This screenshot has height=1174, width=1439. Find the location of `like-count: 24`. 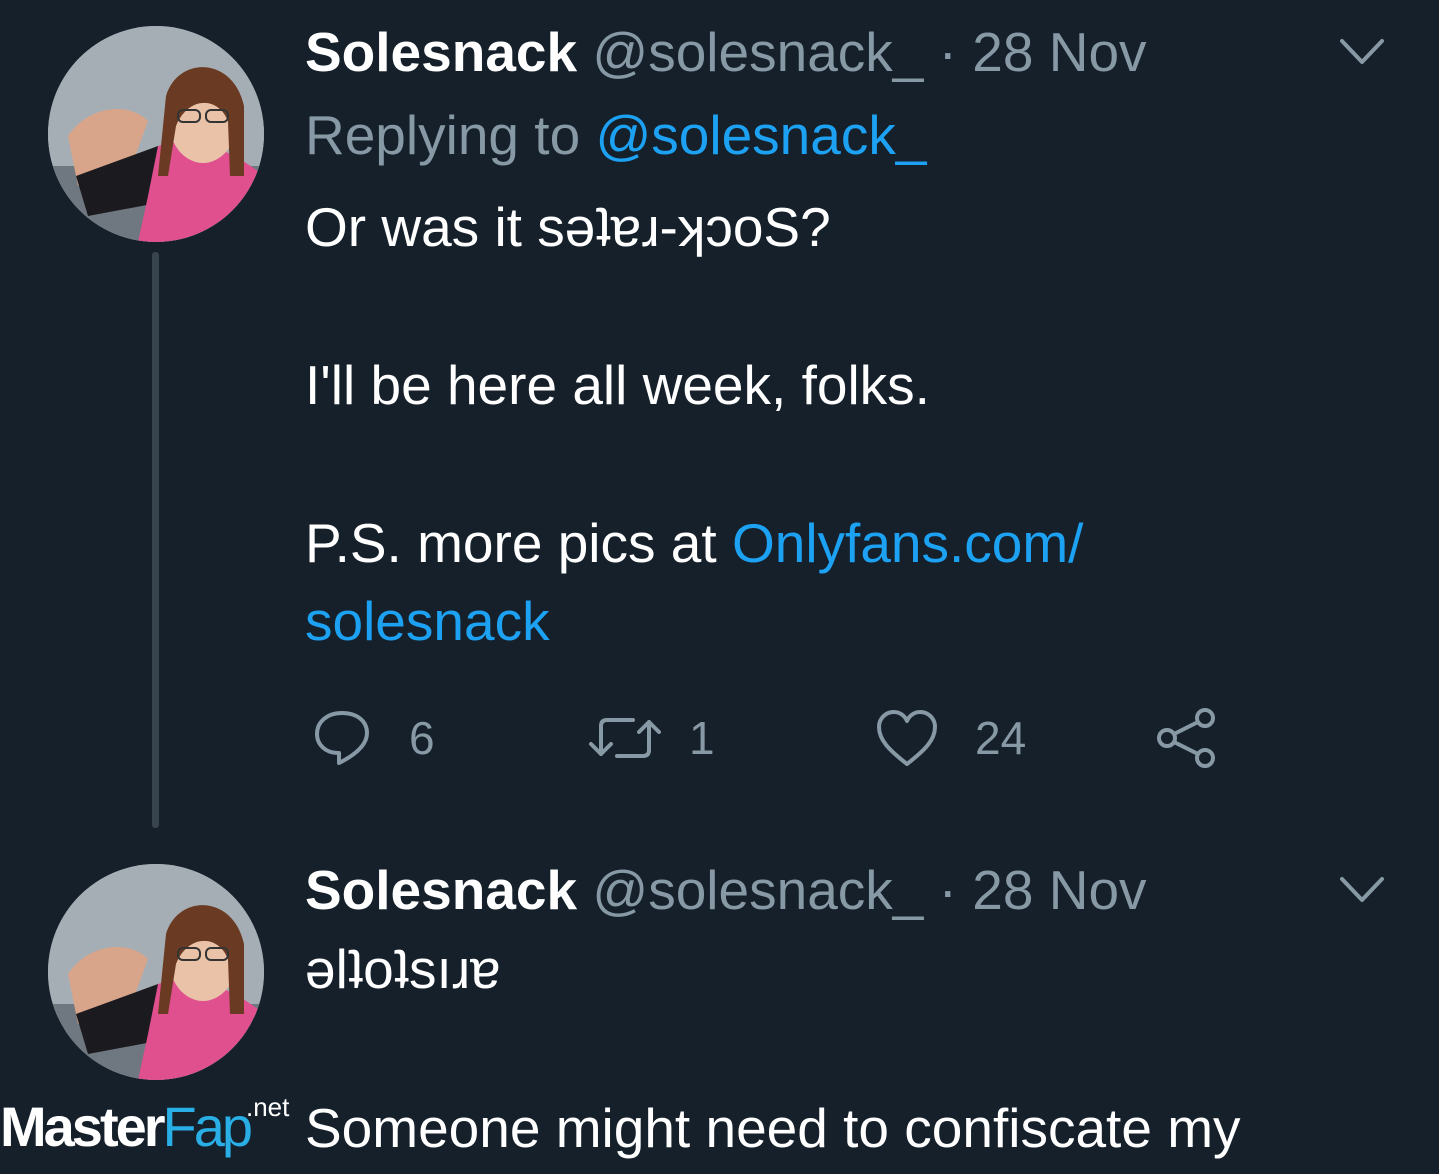

like-count: 24 is located at coordinates (1001, 738).